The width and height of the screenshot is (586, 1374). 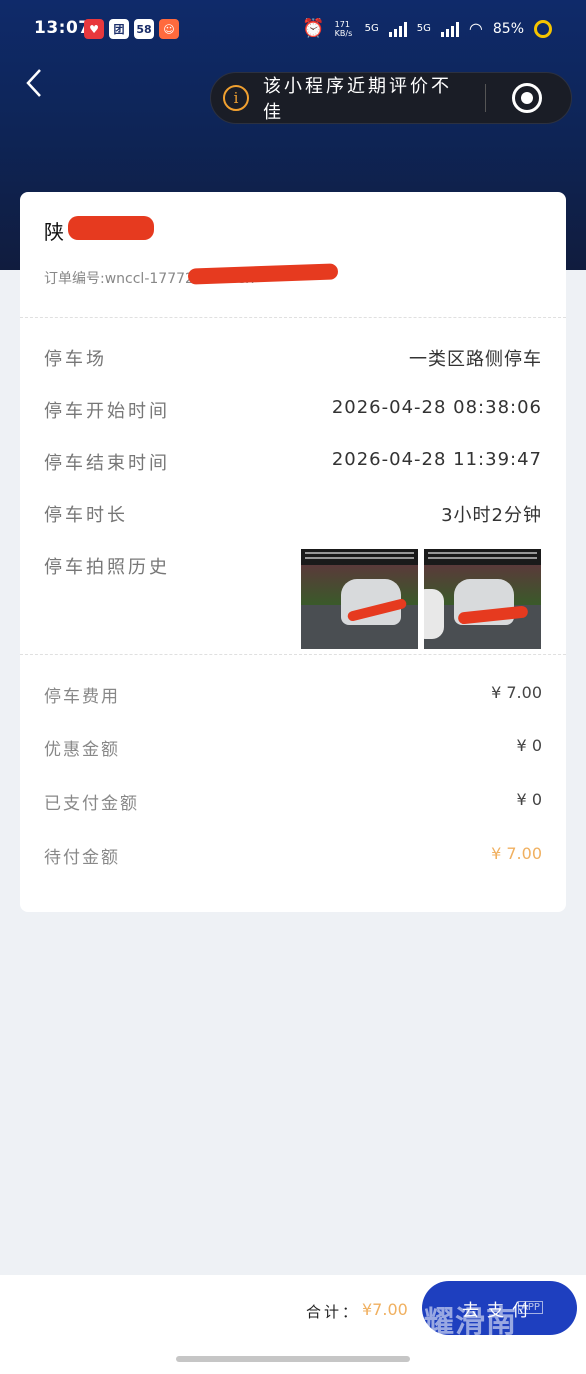 I want to click on paid-amount-label: 已支付金额, so click(x=91, y=804).